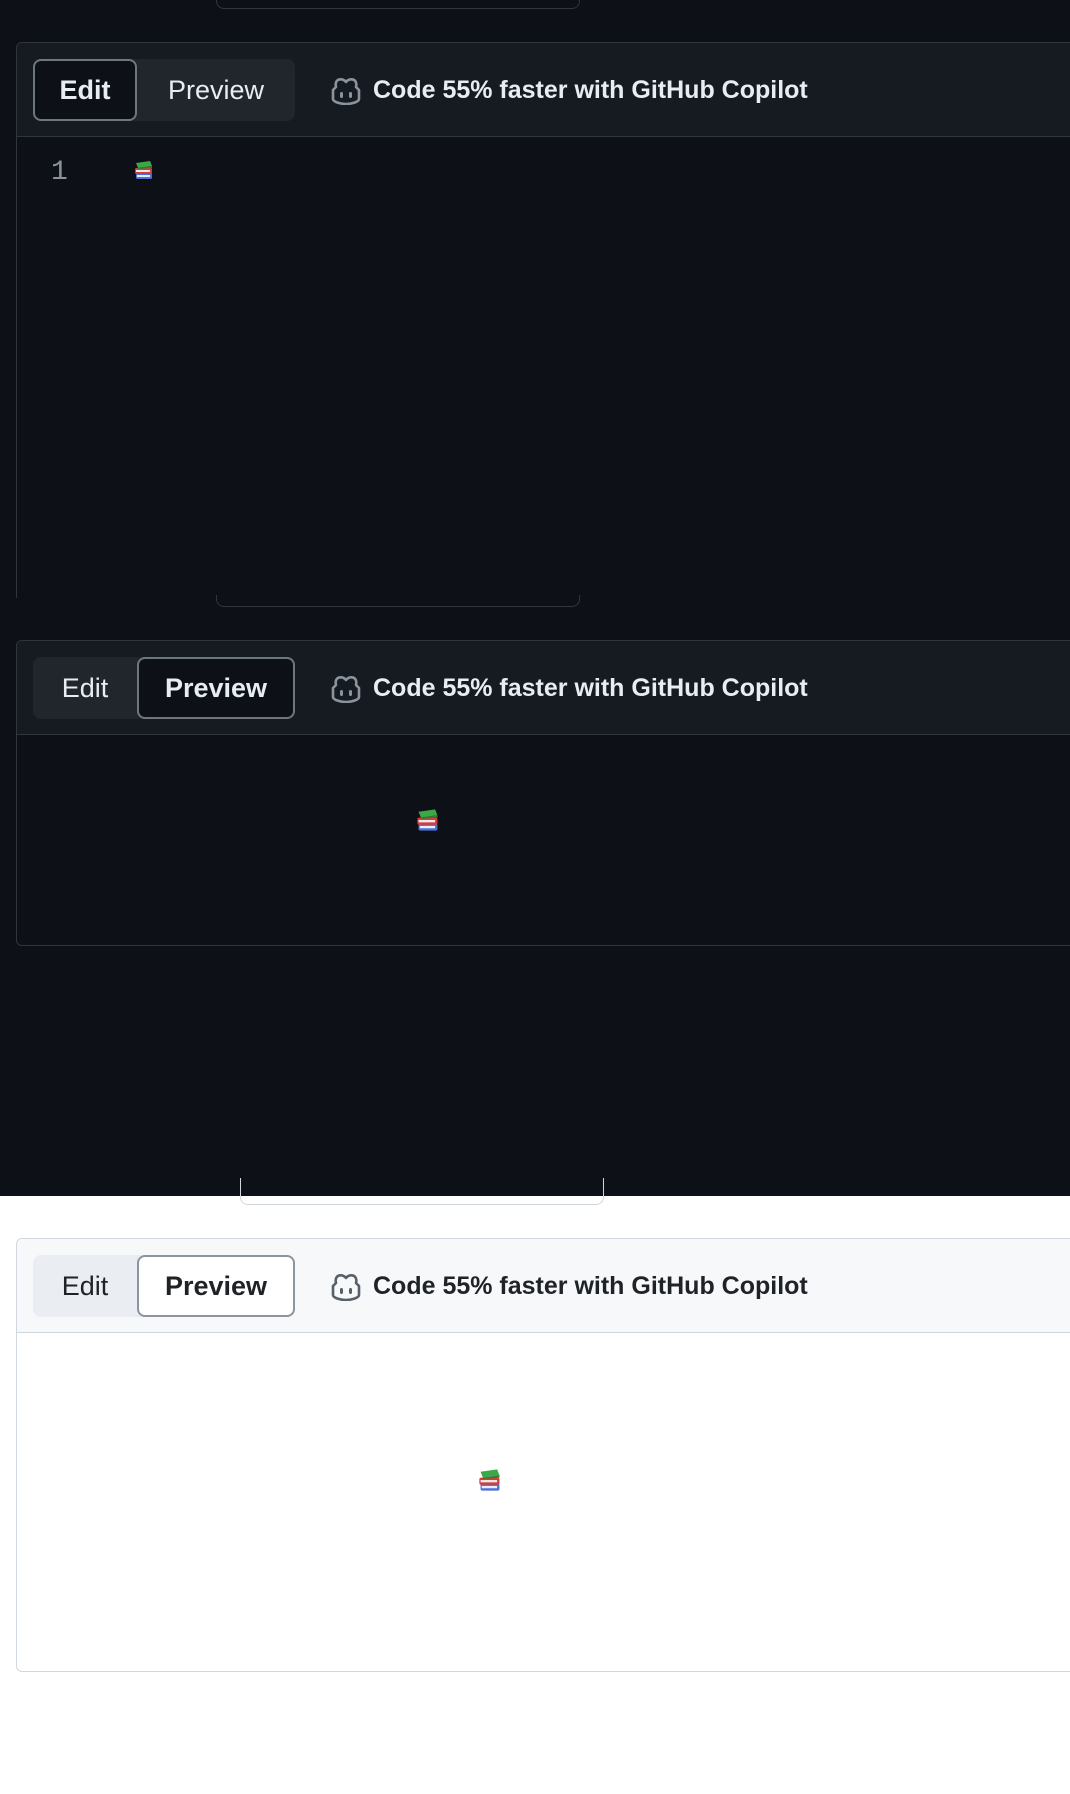 Image resolution: width=1070 pixels, height=1794 pixels. Describe the element at coordinates (59, 172) in the screenshot. I see `line-number: 1` at that location.